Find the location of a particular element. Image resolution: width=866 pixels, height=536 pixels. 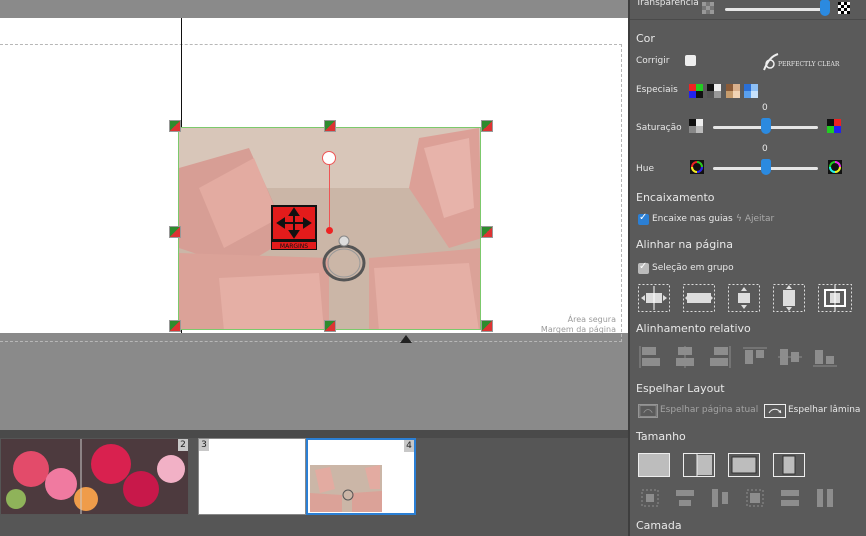

group-selection-checkbox is located at coordinates (643, 267).